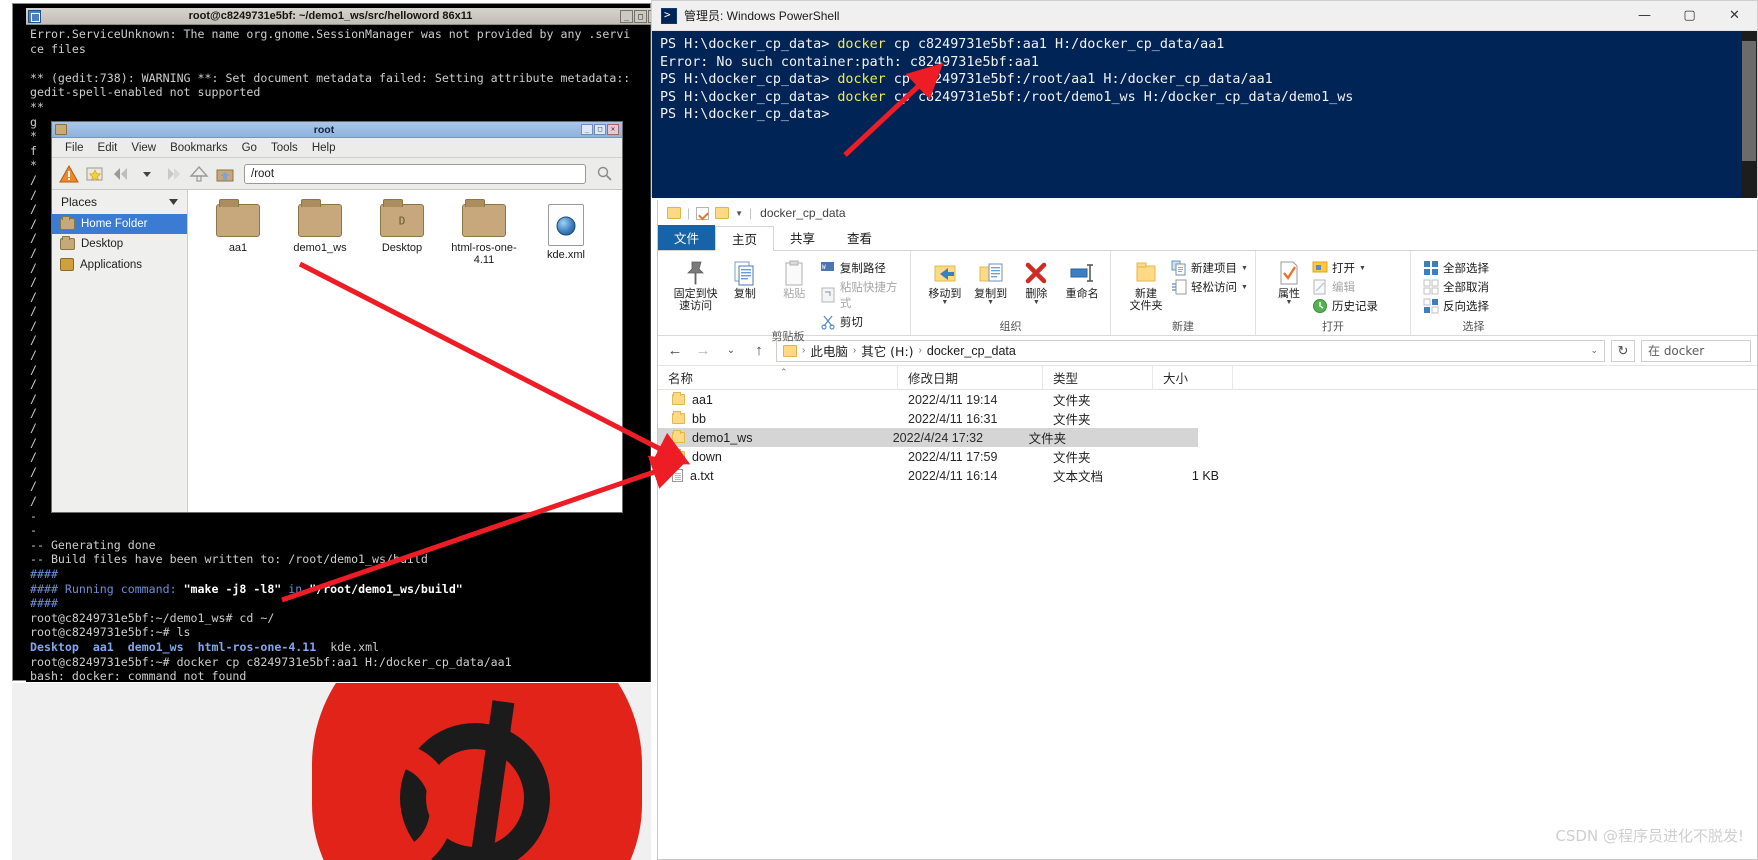 The height and width of the screenshot is (860, 1758). Describe the element at coordinates (249, 148) in the screenshot. I see `menu-go: Go` at that location.